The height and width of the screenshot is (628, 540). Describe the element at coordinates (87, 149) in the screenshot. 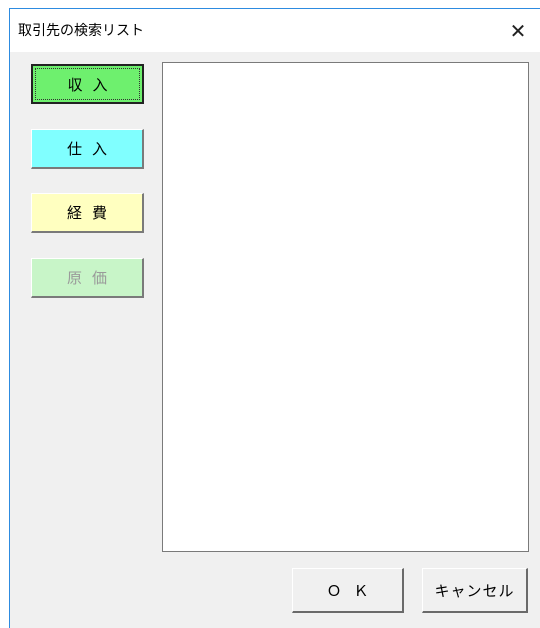

I see `purchase-button: 仕入` at that location.